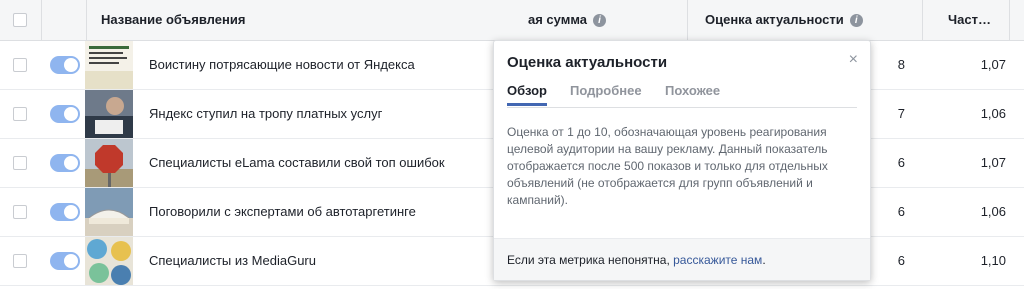 Image resolution: width=1024 pixels, height=289 pixels. What do you see at coordinates (692, 90) in the screenshot?
I see `tab-related: Похожее` at bounding box center [692, 90].